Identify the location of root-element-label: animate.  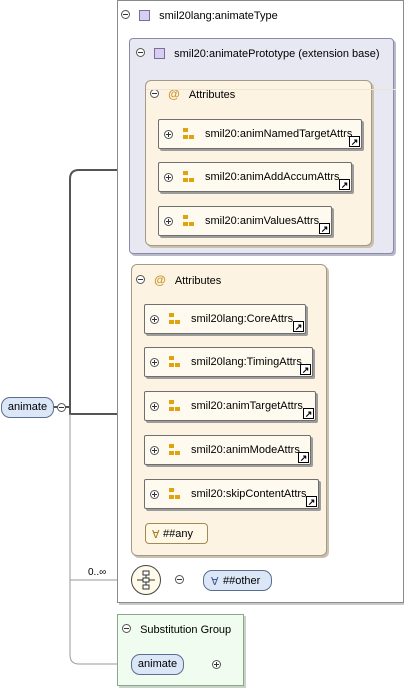
(27, 407).